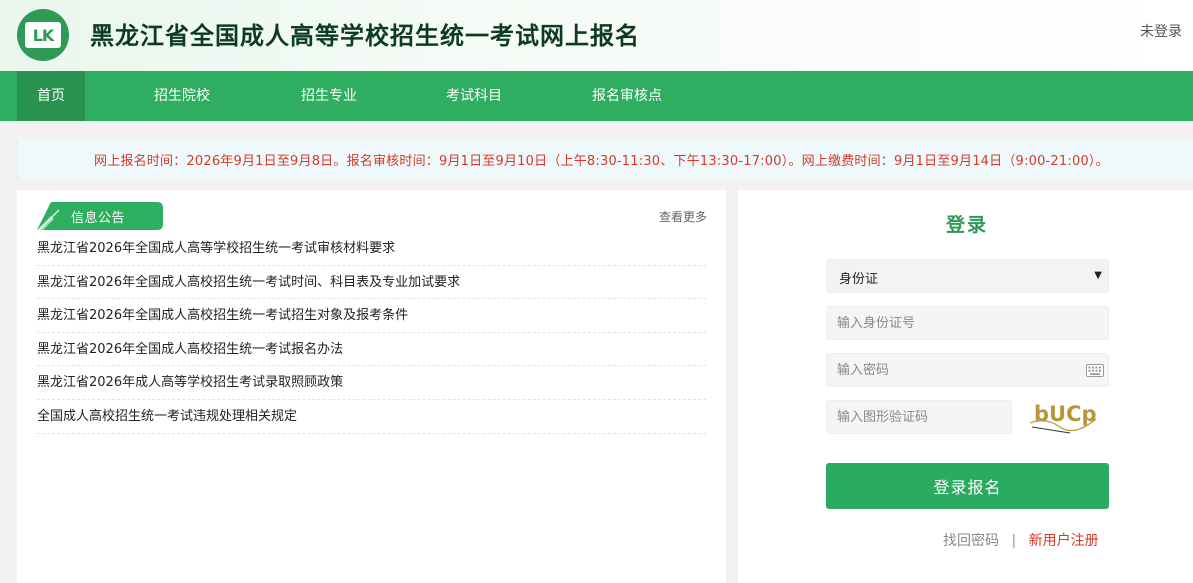 This screenshot has height=583, width=1193. Describe the element at coordinates (683, 216) in the screenshot. I see `view-more-link: 查看更多` at that location.